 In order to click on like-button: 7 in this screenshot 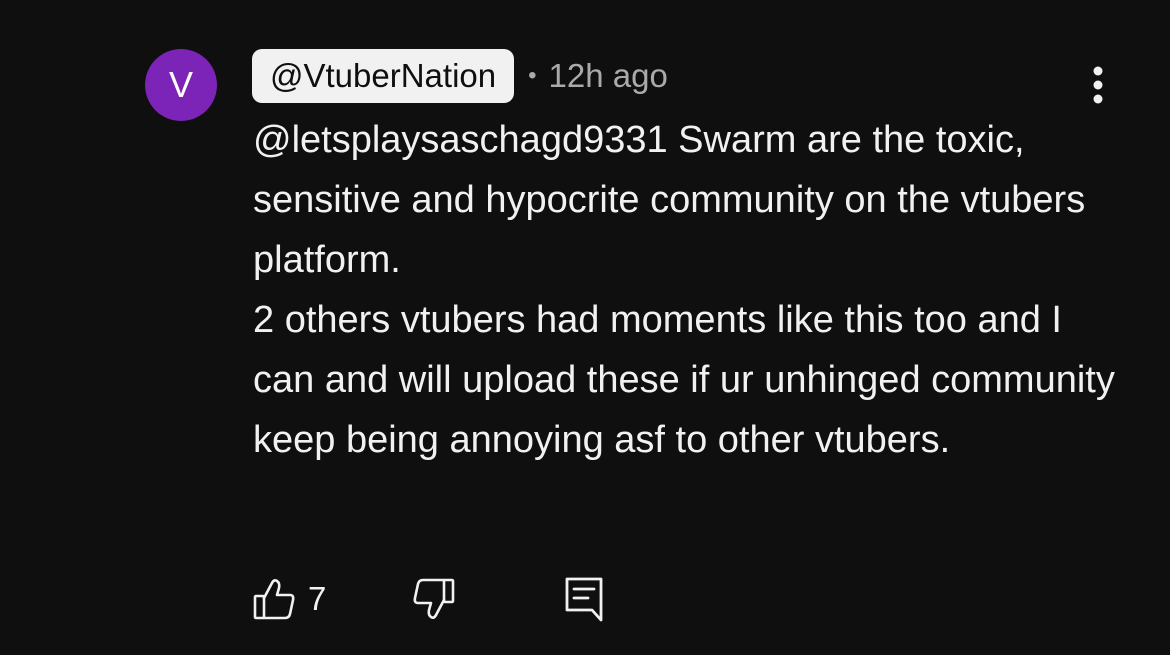, I will do `click(289, 599)`.